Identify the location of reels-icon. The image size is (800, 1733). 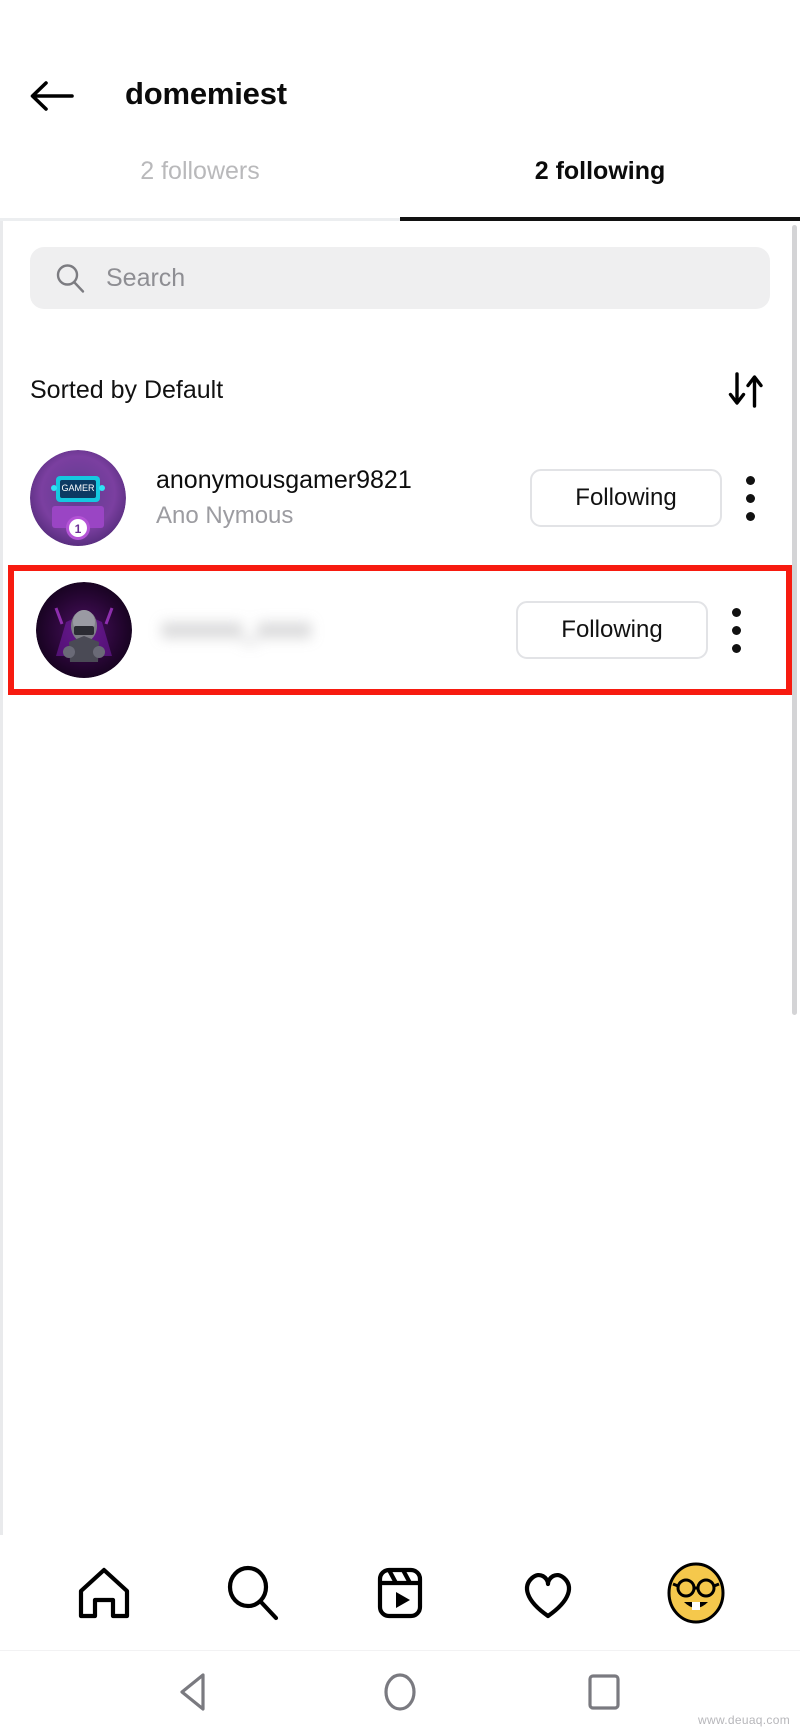
(400, 1593).